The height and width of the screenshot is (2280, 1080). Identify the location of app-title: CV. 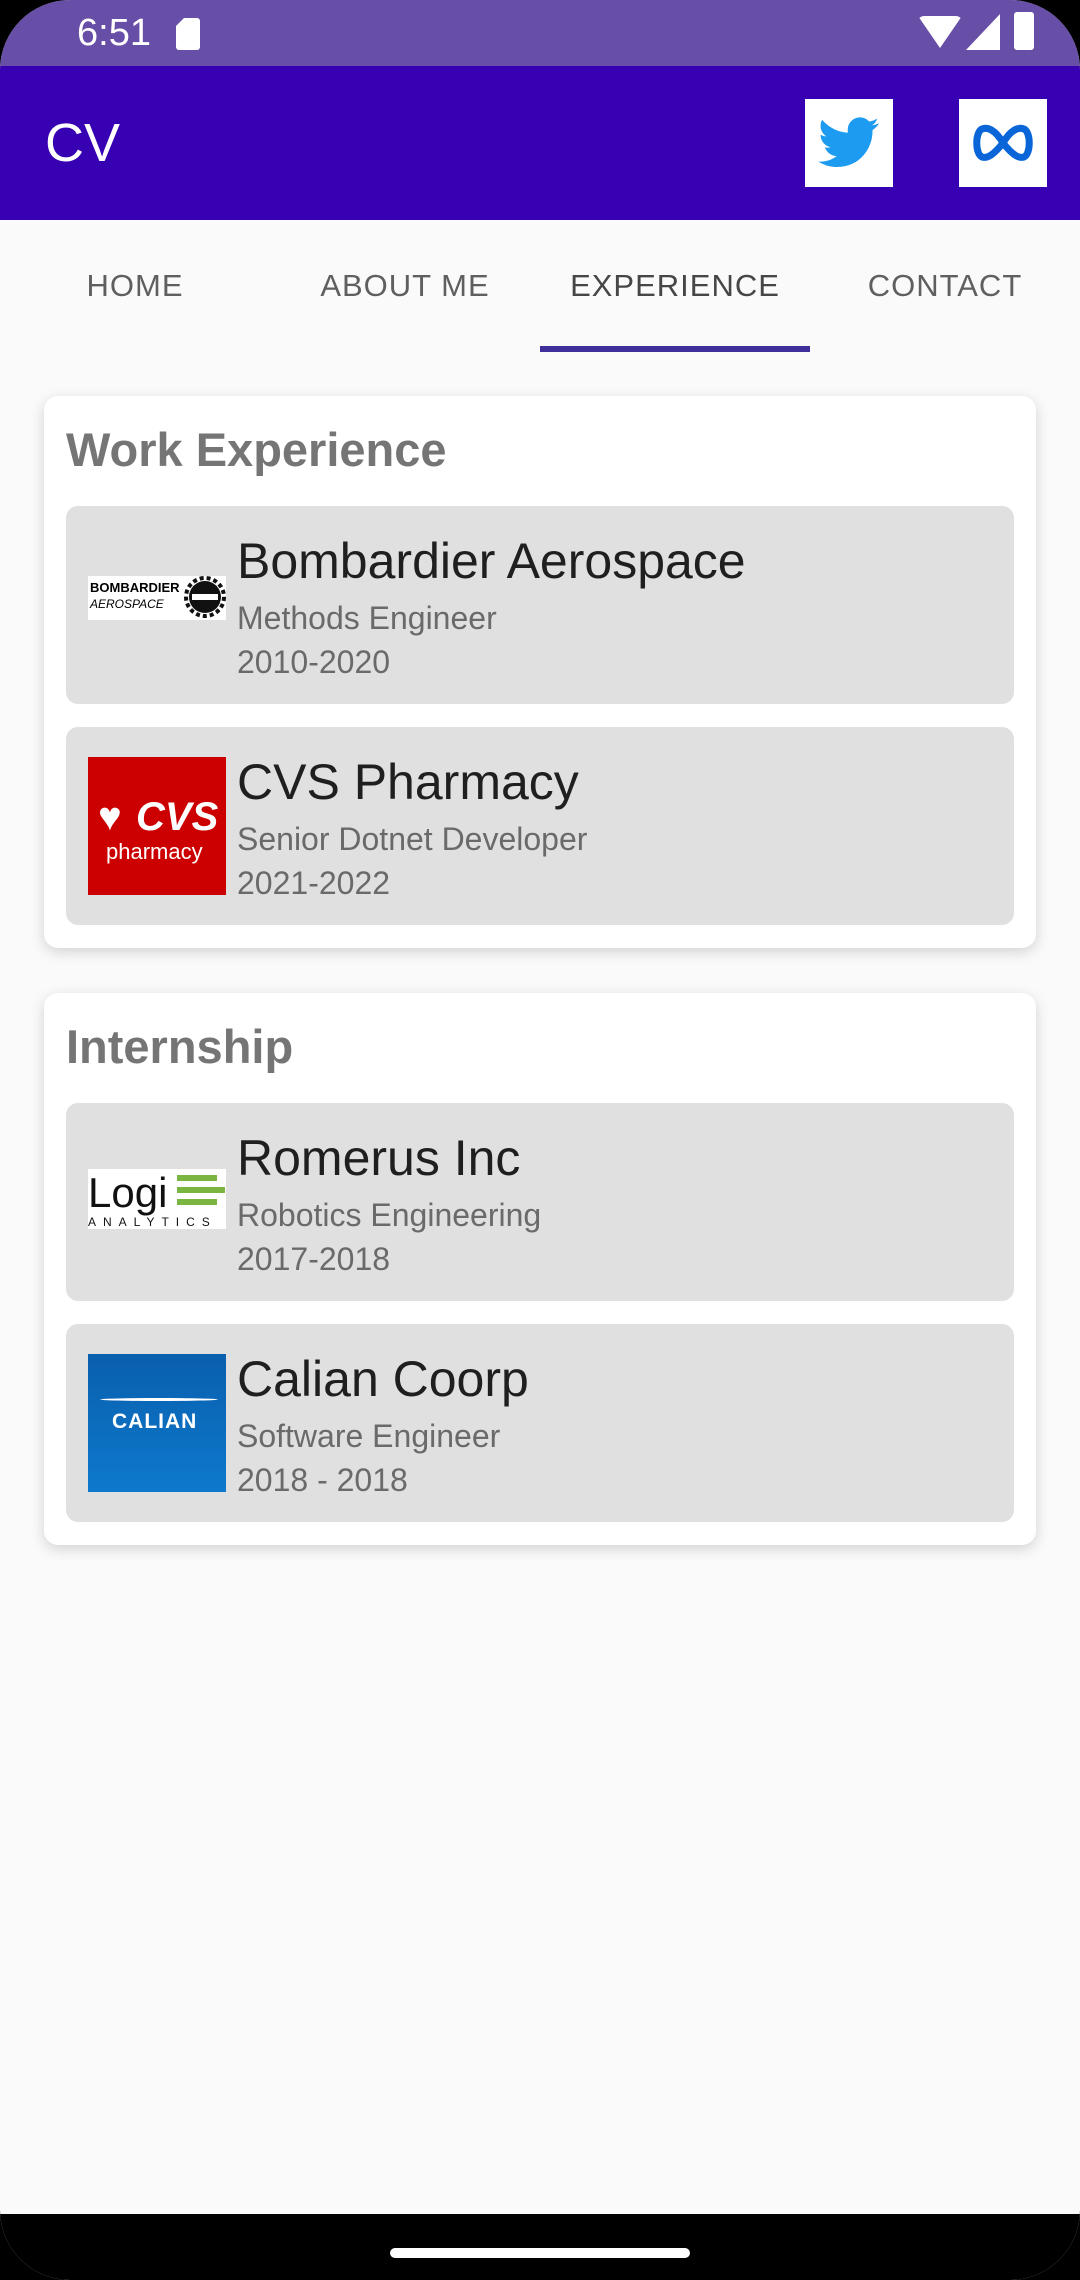
(83, 143).